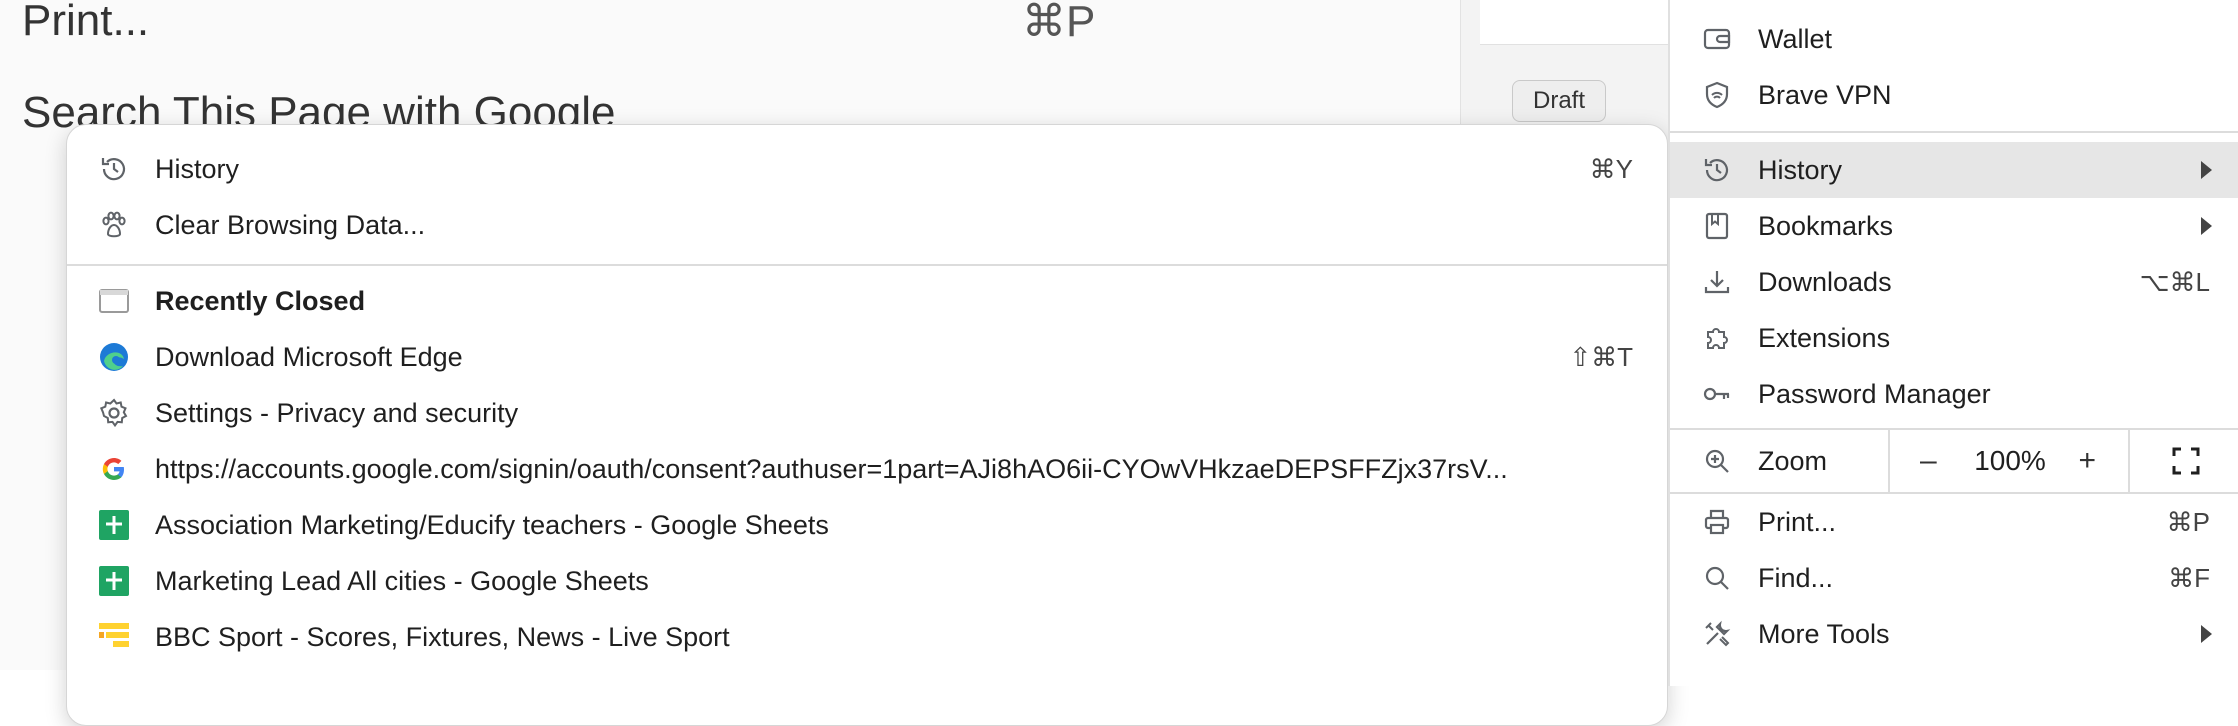 This screenshot has height=726, width=2238. I want to click on submenu-divider, so click(867, 265).